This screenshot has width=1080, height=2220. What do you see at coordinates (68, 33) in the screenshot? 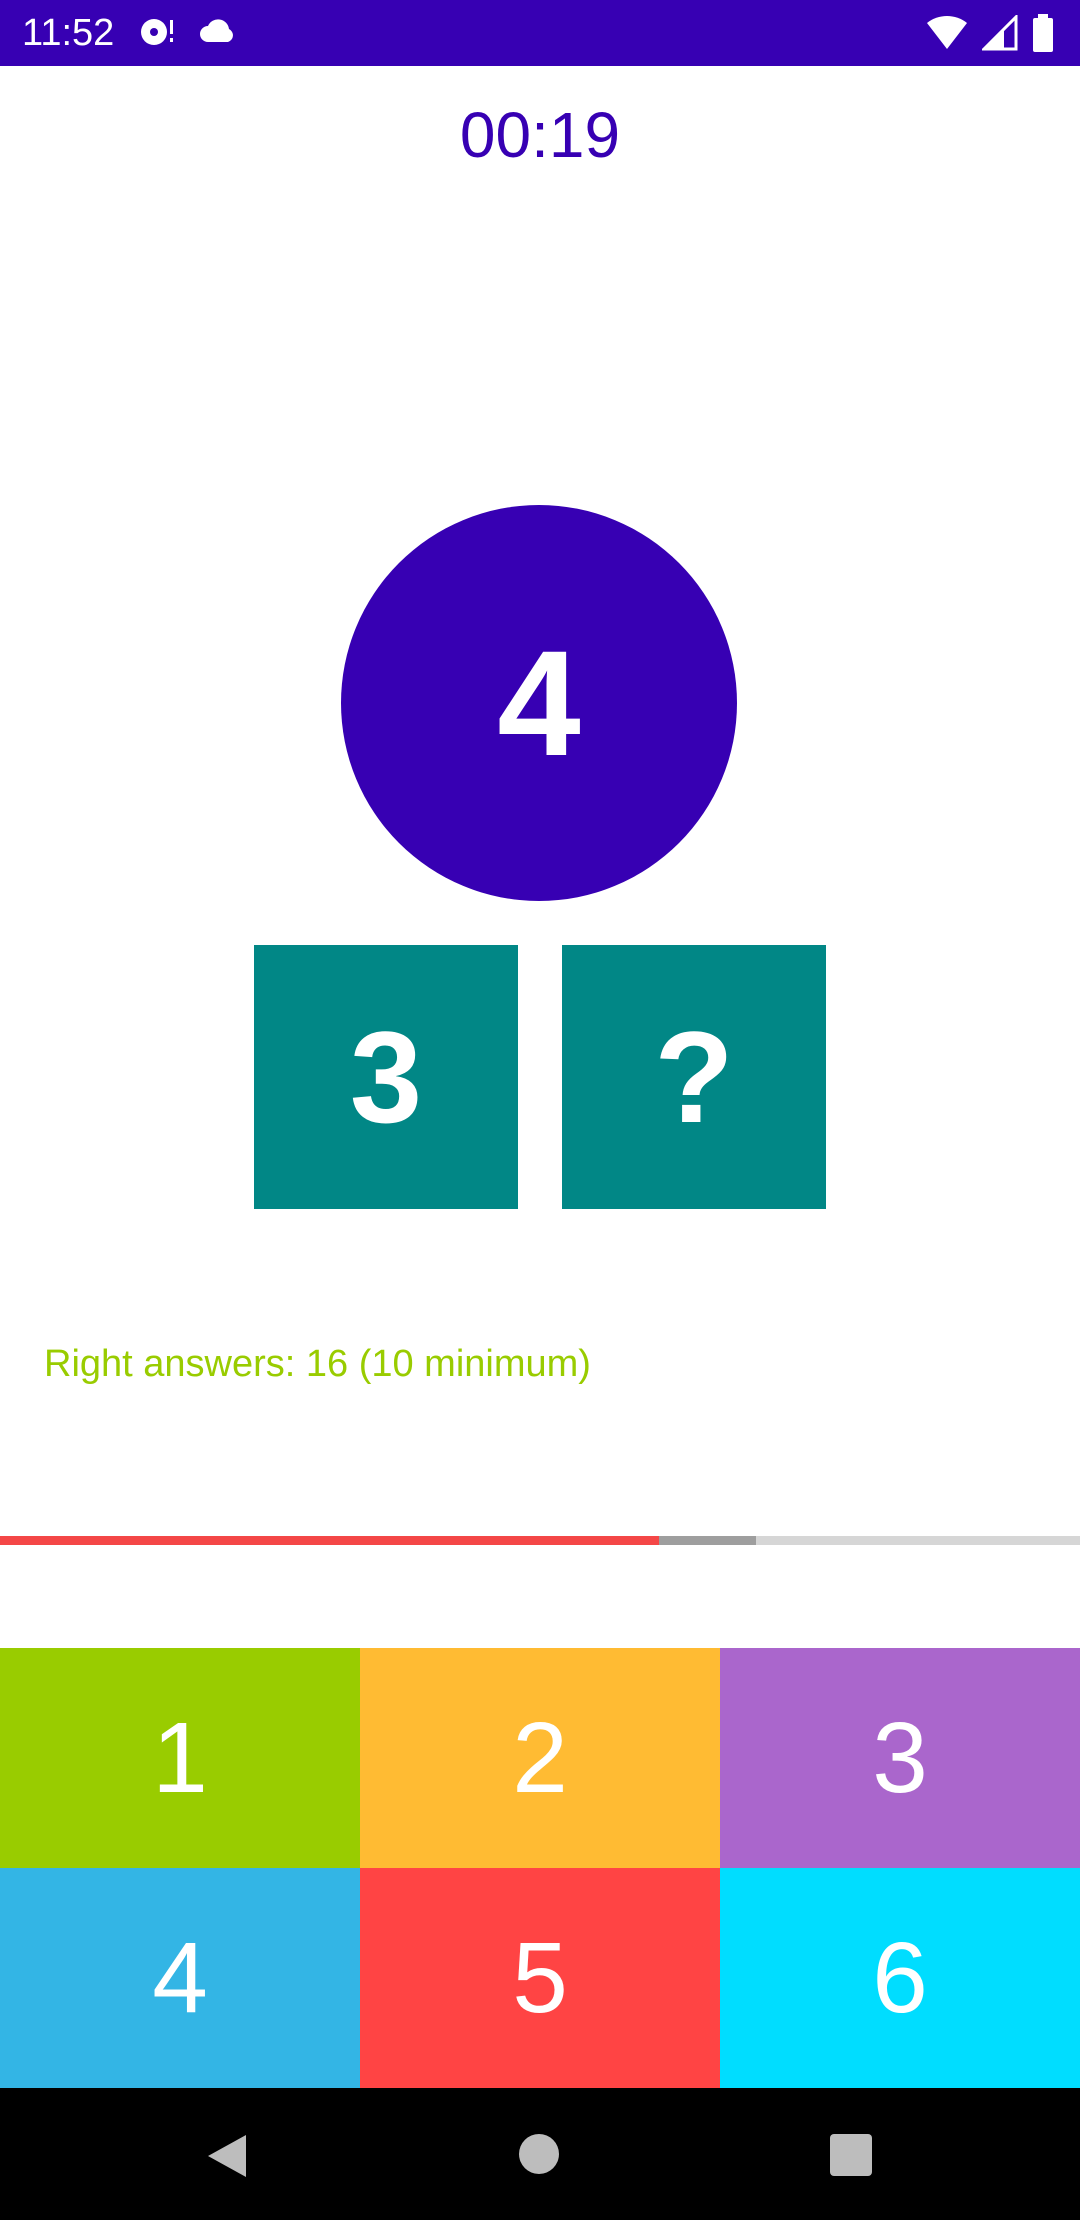
I see `status-time: 11:52` at bounding box center [68, 33].